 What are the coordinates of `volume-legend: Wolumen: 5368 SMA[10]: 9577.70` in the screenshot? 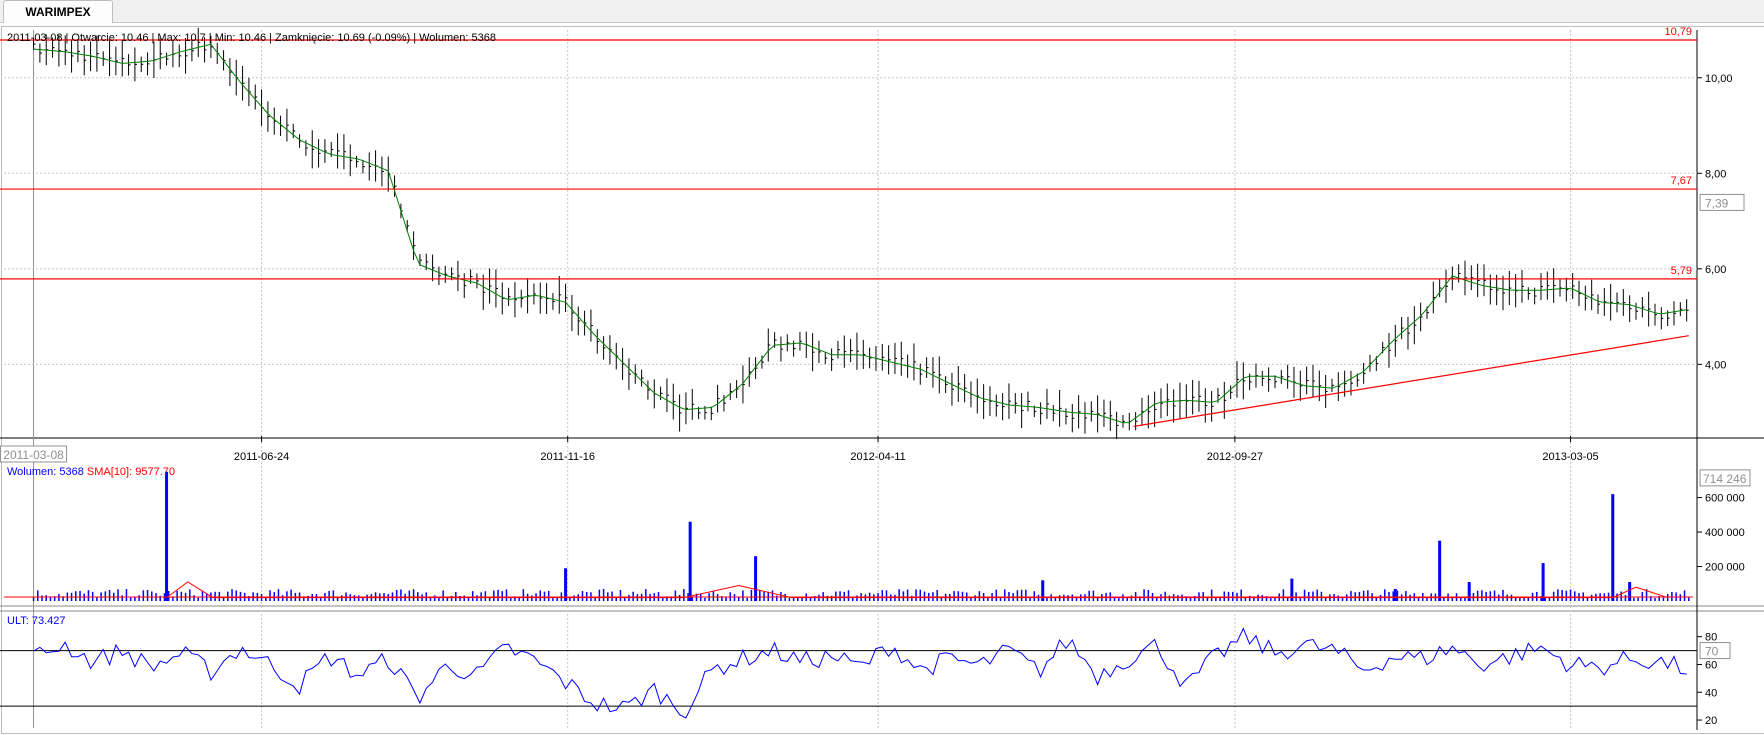 It's located at (91, 472).